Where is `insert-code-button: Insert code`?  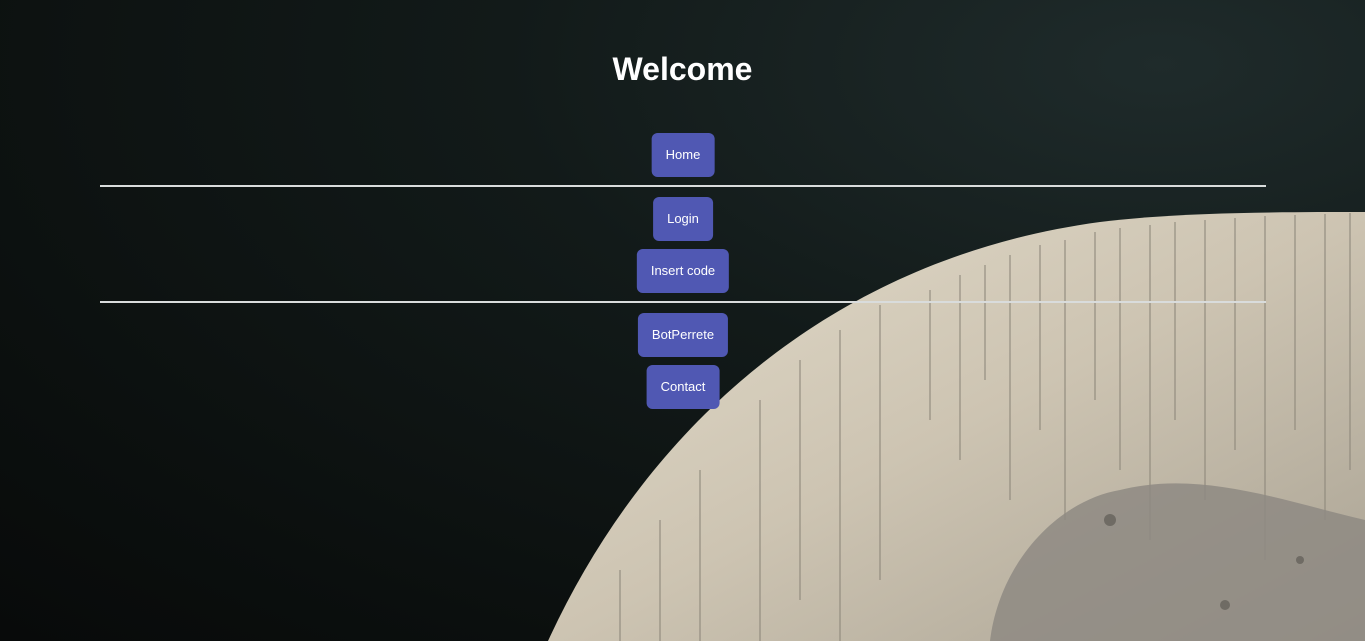 insert-code-button: Insert code is located at coordinates (683, 271).